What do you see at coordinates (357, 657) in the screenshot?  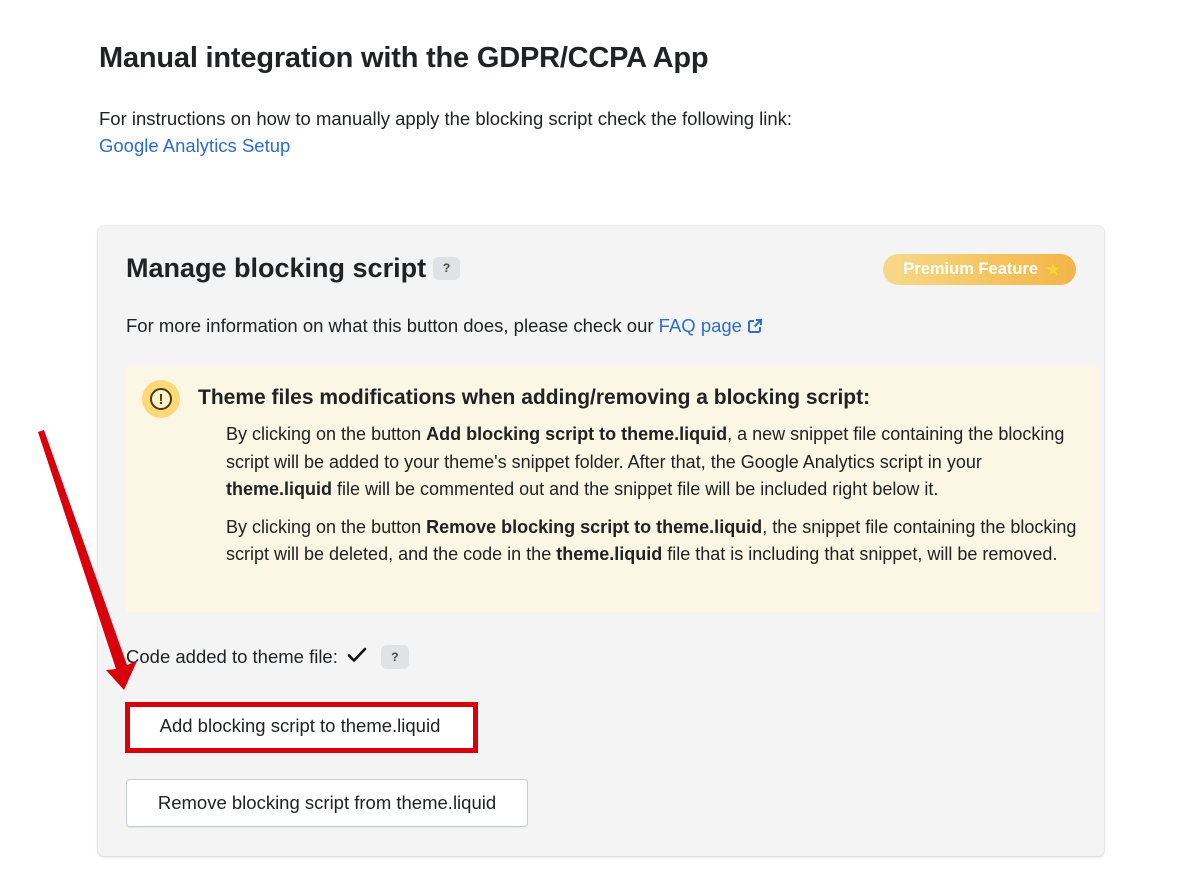 I see `checkmark-icon` at bounding box center [357, 657].